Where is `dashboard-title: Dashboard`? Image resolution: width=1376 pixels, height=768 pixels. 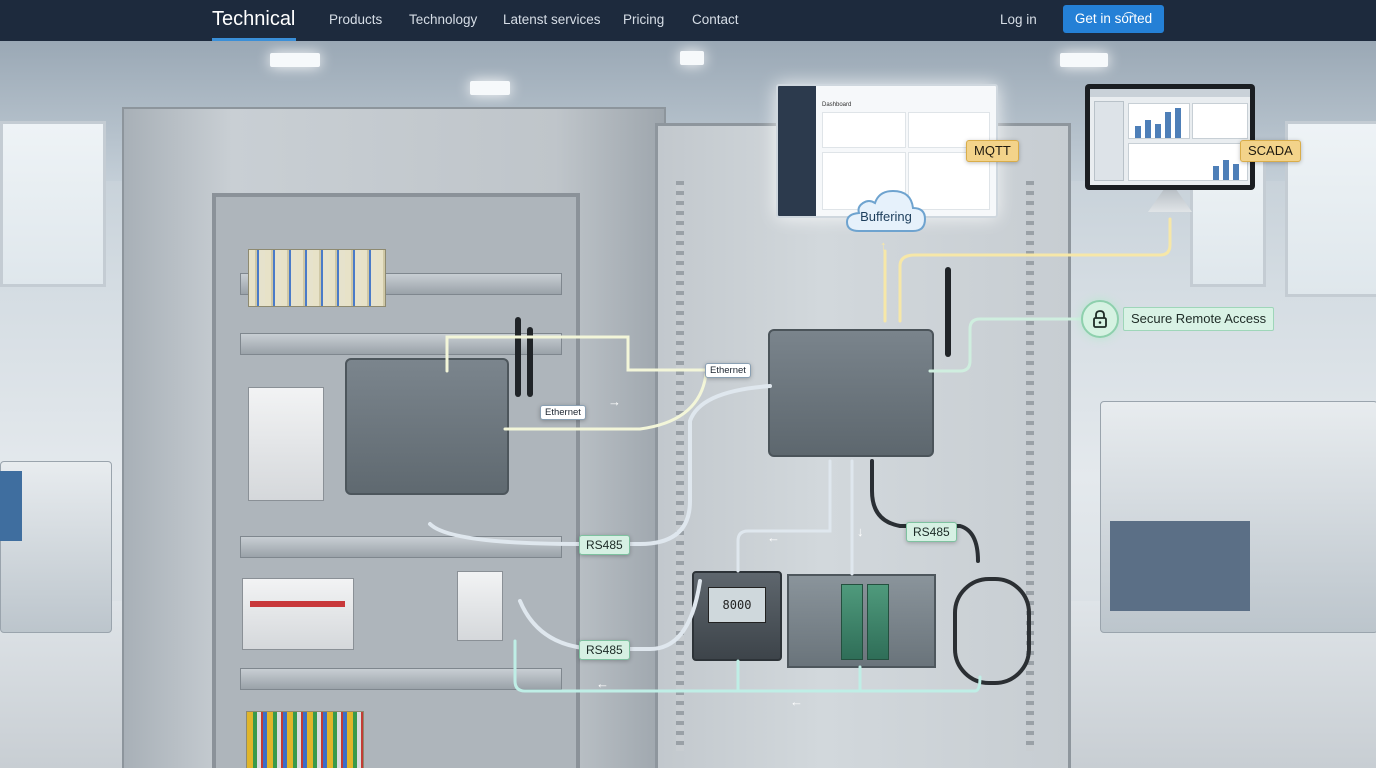
dashboard-title: Dashboard is located at coordinates (837, 105).